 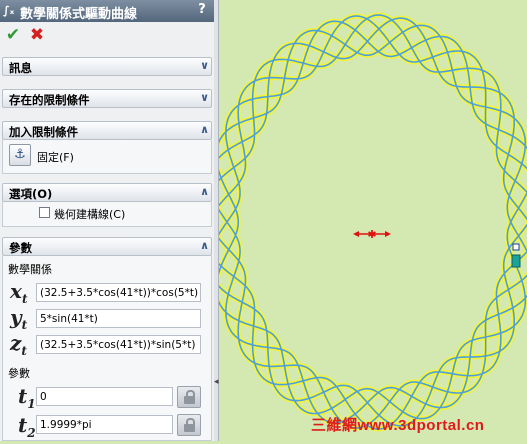 What do you see at coordinates (118, 292) in the screenshot?
I see `xt-equation-input` at bounding box center [118, 292].